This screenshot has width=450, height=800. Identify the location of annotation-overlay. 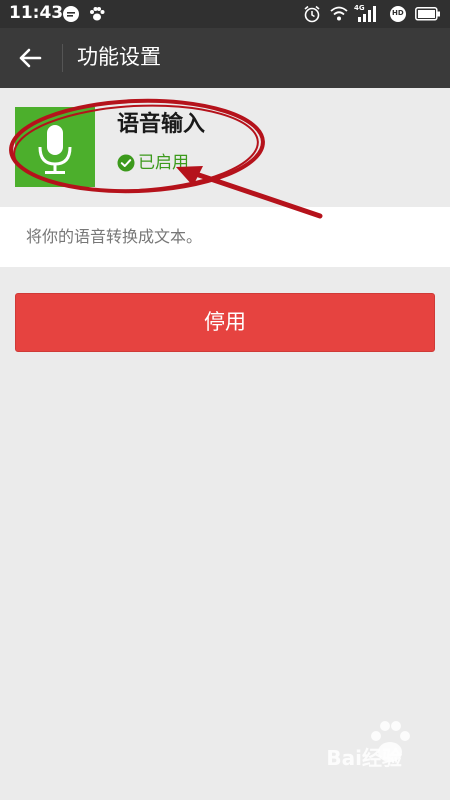
(166, 158).